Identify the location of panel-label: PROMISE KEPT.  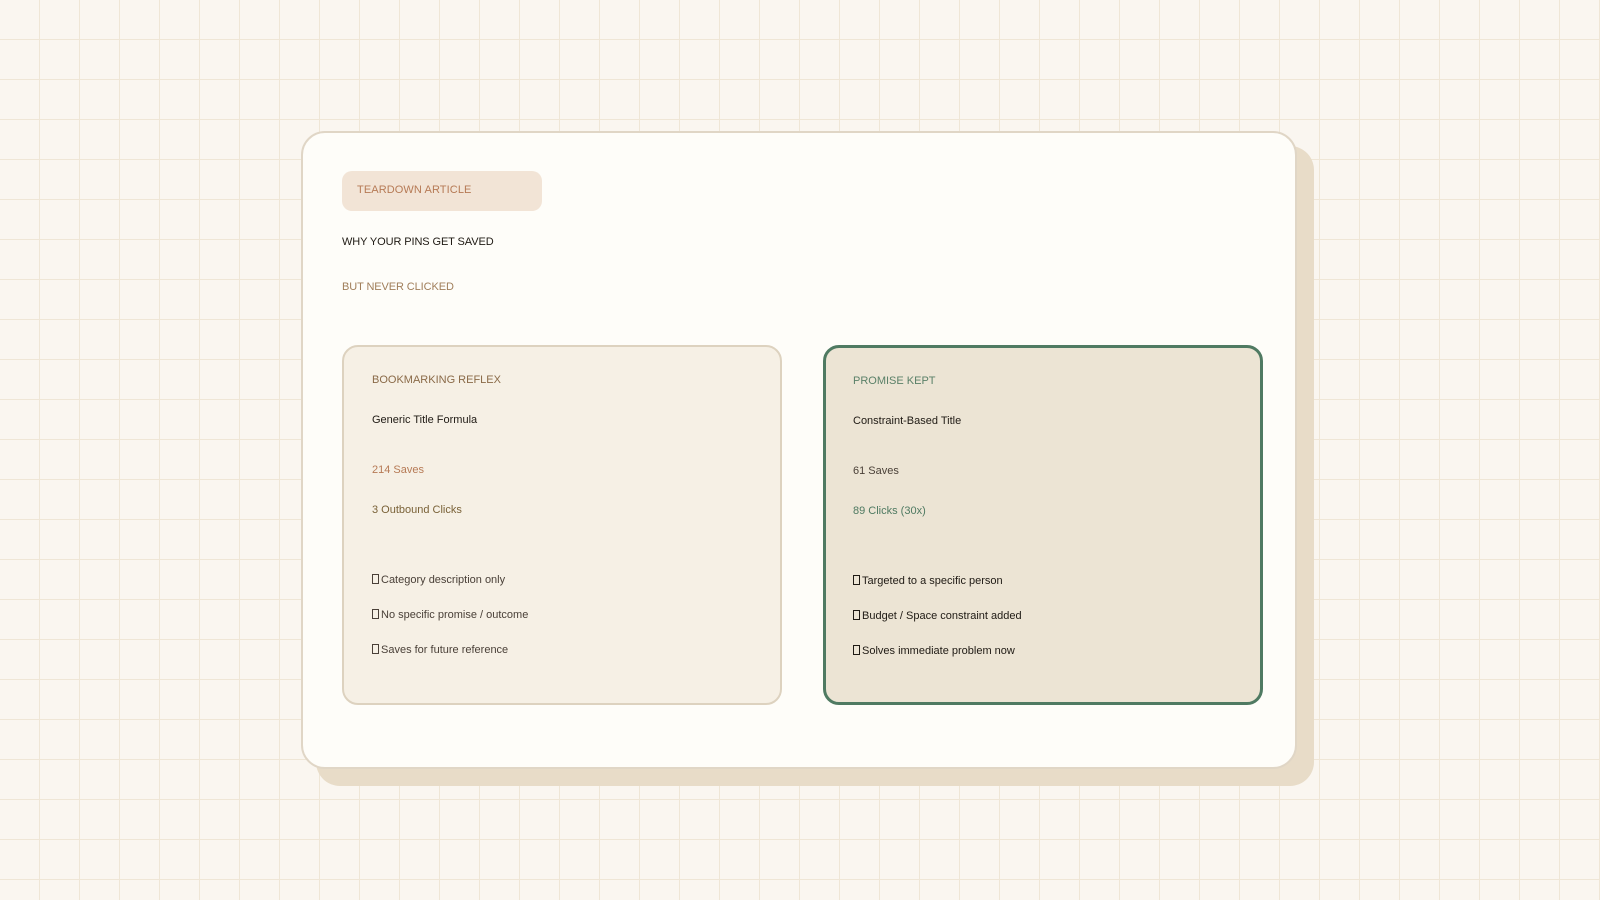
(894, 381).